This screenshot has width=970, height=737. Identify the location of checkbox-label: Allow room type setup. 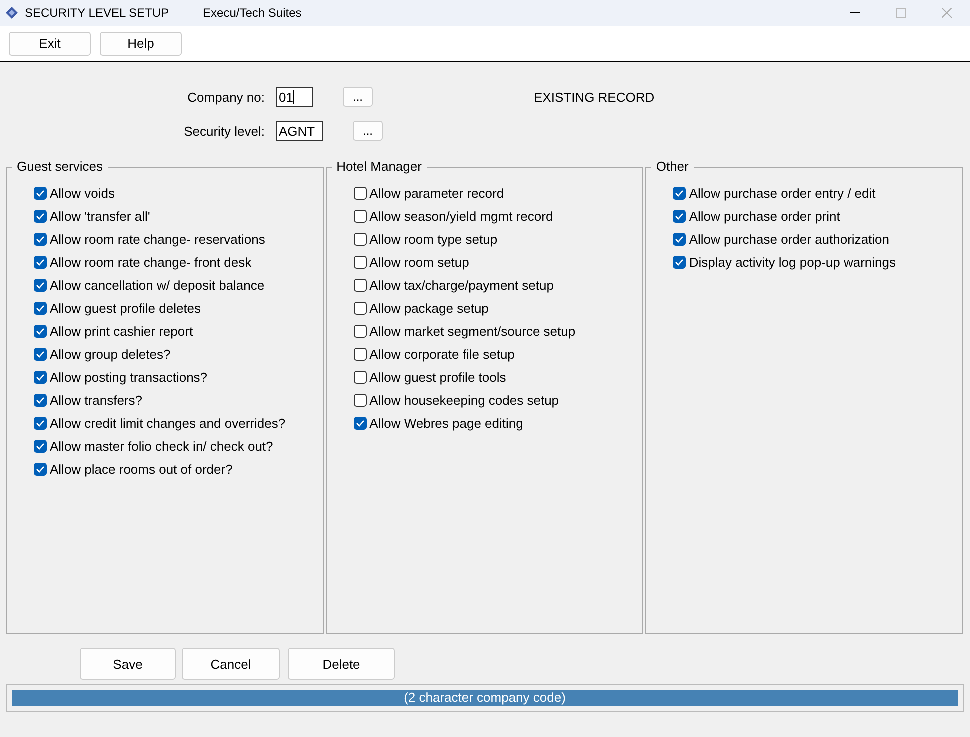
(434, 239).